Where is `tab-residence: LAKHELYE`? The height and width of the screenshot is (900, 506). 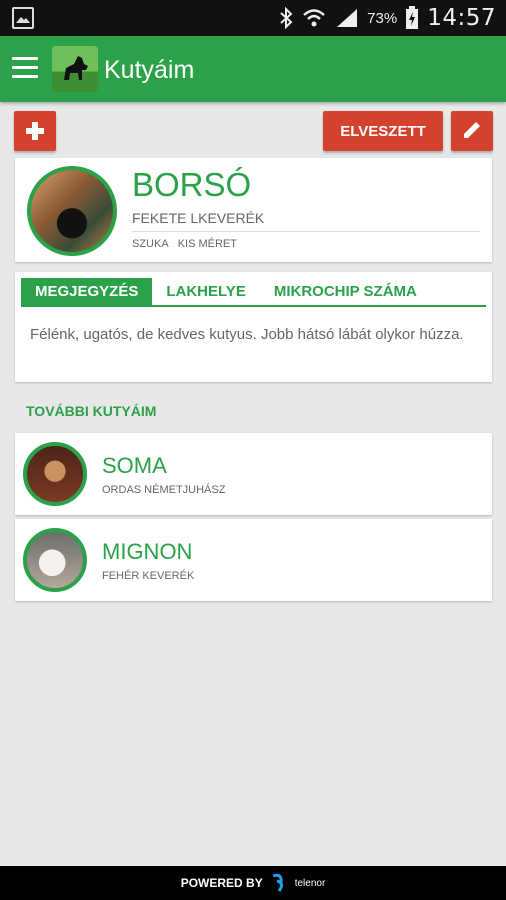
tab-residence: LAKHELYE is located at coordinates (205, 291).